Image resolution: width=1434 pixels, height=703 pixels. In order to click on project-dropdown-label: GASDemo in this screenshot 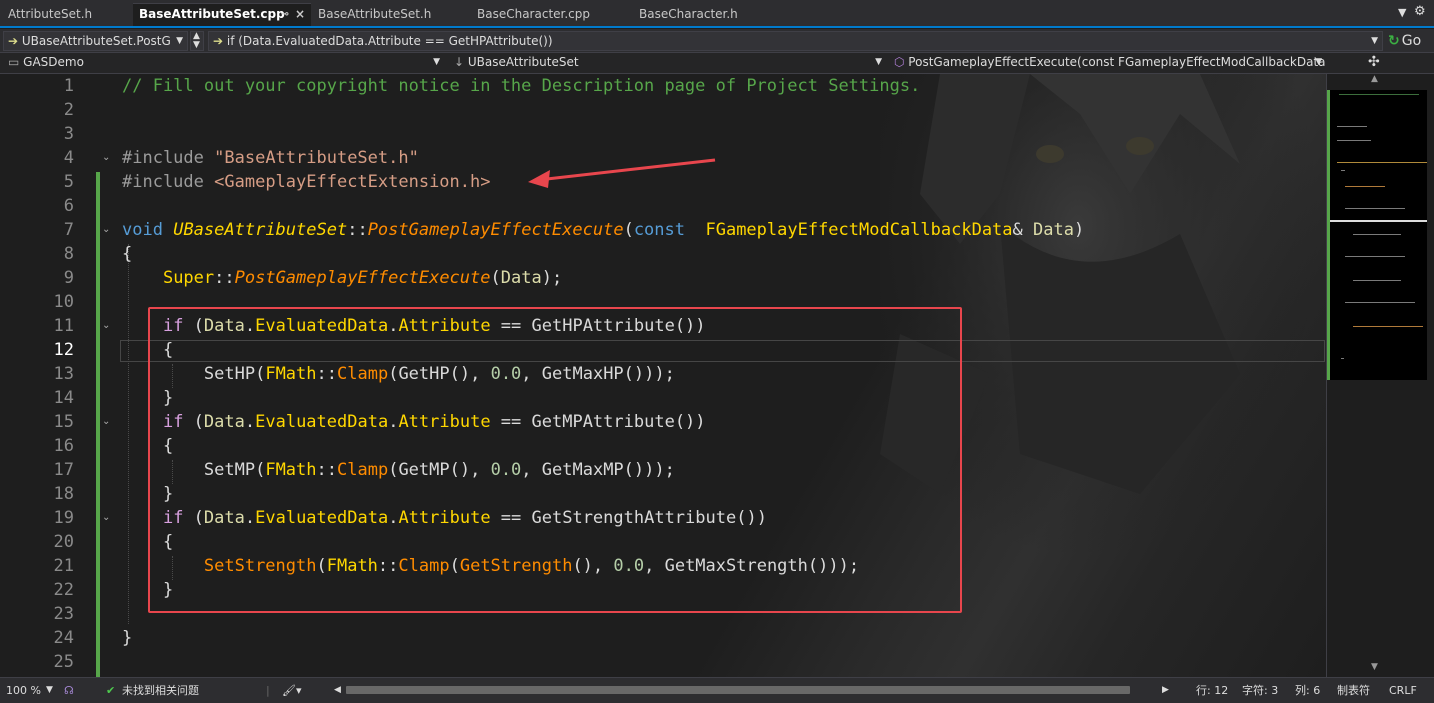, I will do `click(53, 62)`.